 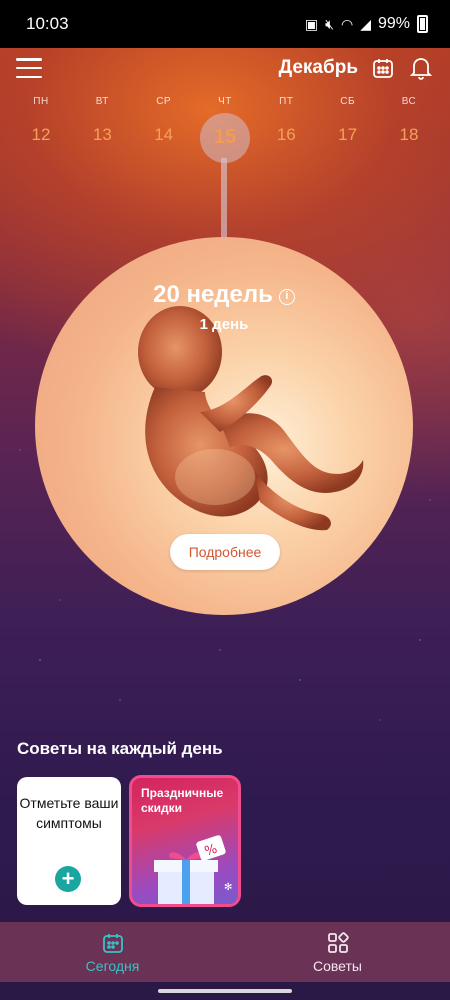 I want to click on top-right: Декабрь, so click(x=356, y=68).